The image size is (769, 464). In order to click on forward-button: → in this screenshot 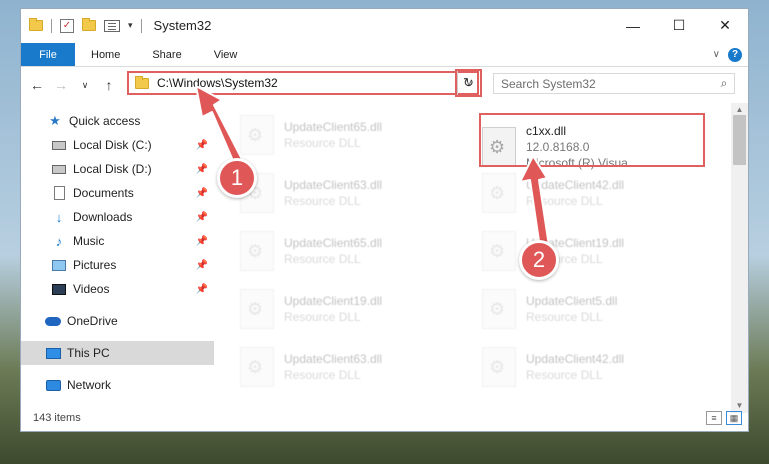, I will do `click(61, 85)`.